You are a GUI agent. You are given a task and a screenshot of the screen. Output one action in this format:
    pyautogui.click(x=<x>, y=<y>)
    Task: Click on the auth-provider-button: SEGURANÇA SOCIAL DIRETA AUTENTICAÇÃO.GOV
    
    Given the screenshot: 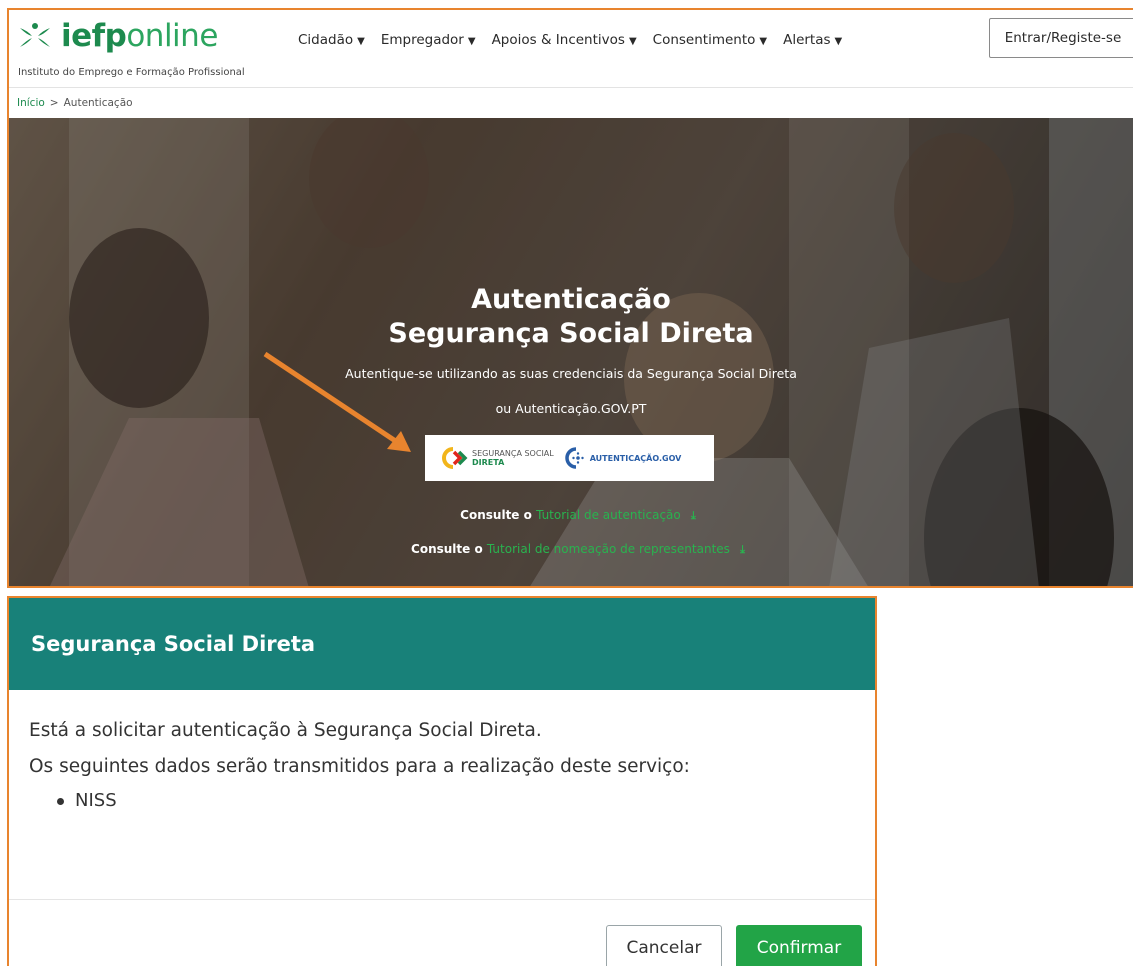 What is the action you would take?
    pyautogui.click(x=569, y=458)
    